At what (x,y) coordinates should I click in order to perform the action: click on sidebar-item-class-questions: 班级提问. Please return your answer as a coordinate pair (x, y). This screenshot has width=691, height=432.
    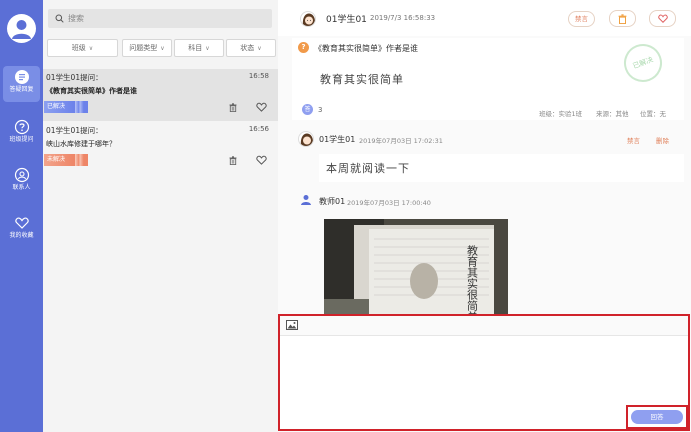
    Looking at the image, I should click on (21, 134).